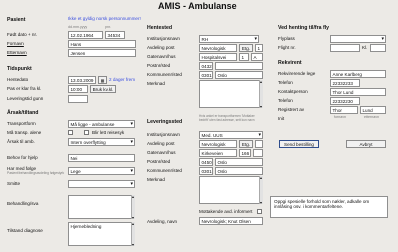 The height and width of the screenshot is (252, 398). Describe the element at coordinates (159, 65) in the screenshot. I see `pickup-postcode-label: Postnr/sted` at that location.